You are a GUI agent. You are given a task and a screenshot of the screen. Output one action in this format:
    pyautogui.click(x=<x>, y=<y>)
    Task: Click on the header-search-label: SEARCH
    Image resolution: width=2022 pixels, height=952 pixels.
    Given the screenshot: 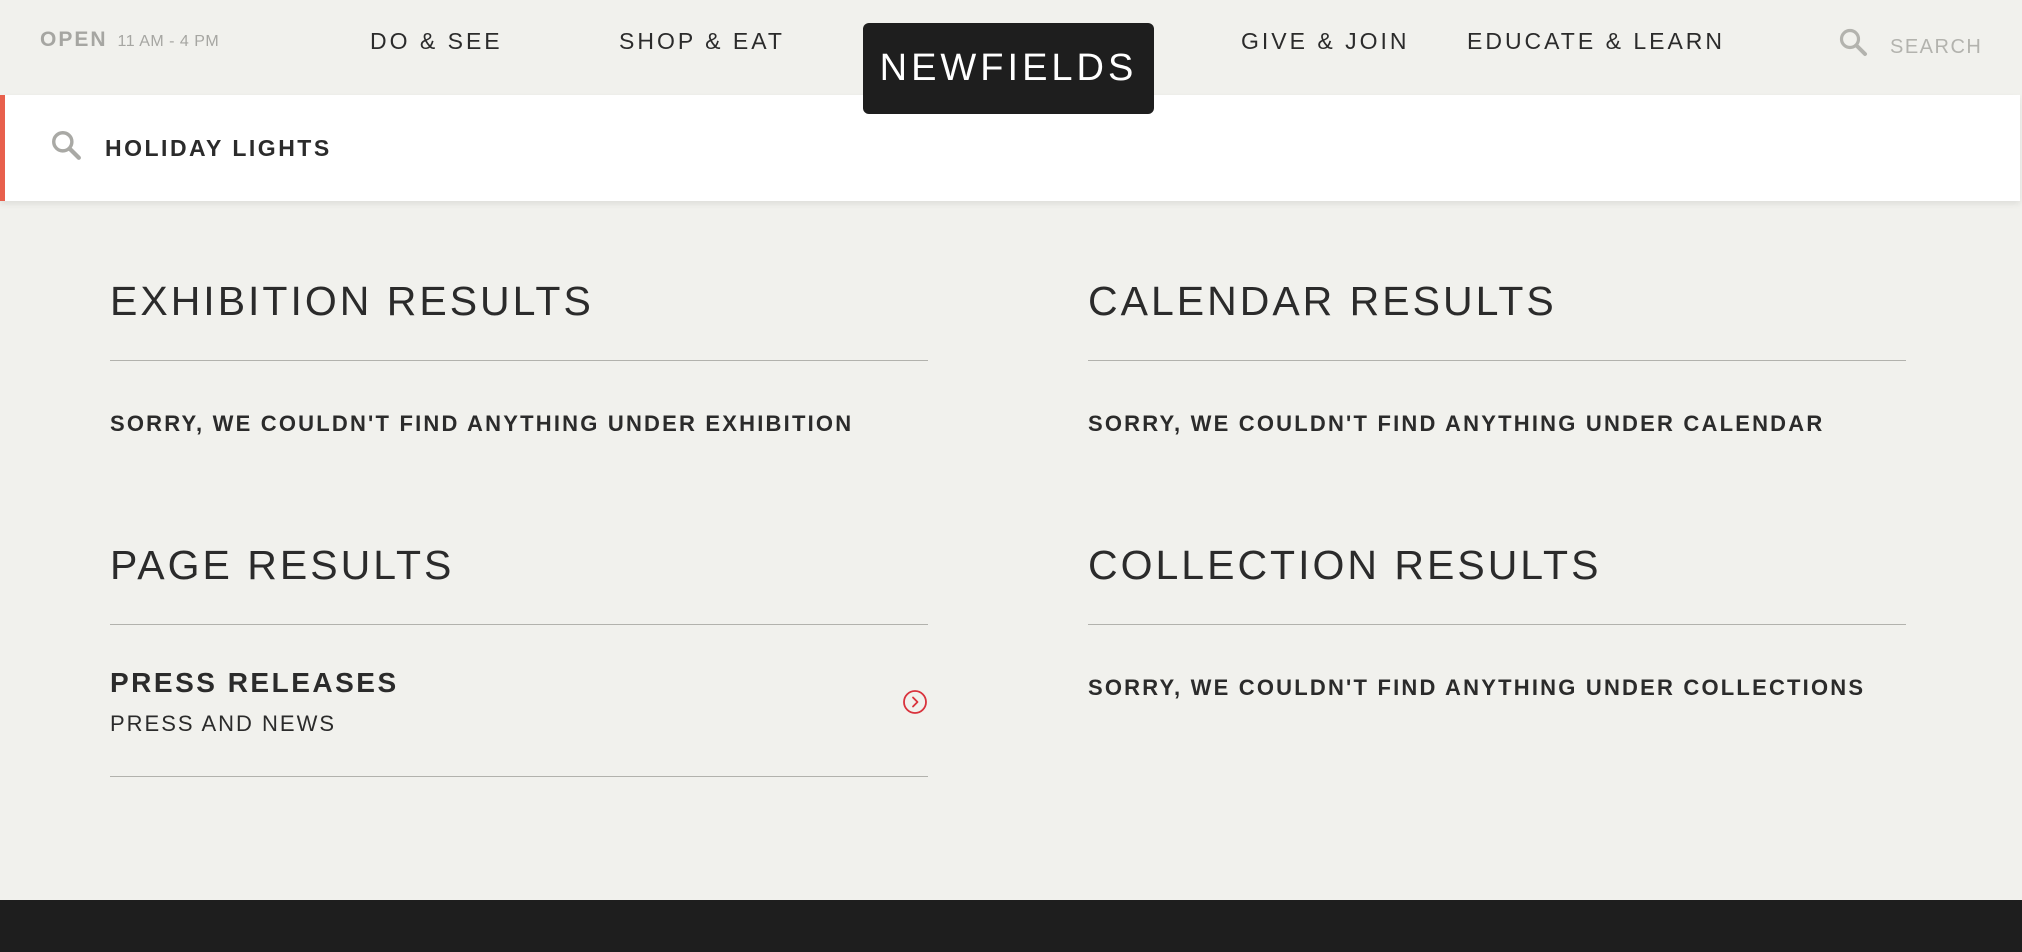 What is the action you would take?
    pyautogui.click(x=1936, y=47)
    